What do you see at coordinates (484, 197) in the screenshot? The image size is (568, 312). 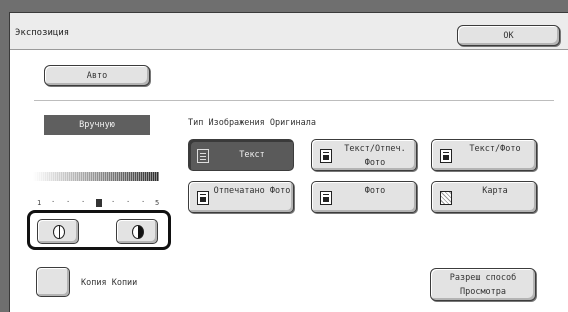 I see `original-type-map-button: Карта` at bounding box center [484, 197].